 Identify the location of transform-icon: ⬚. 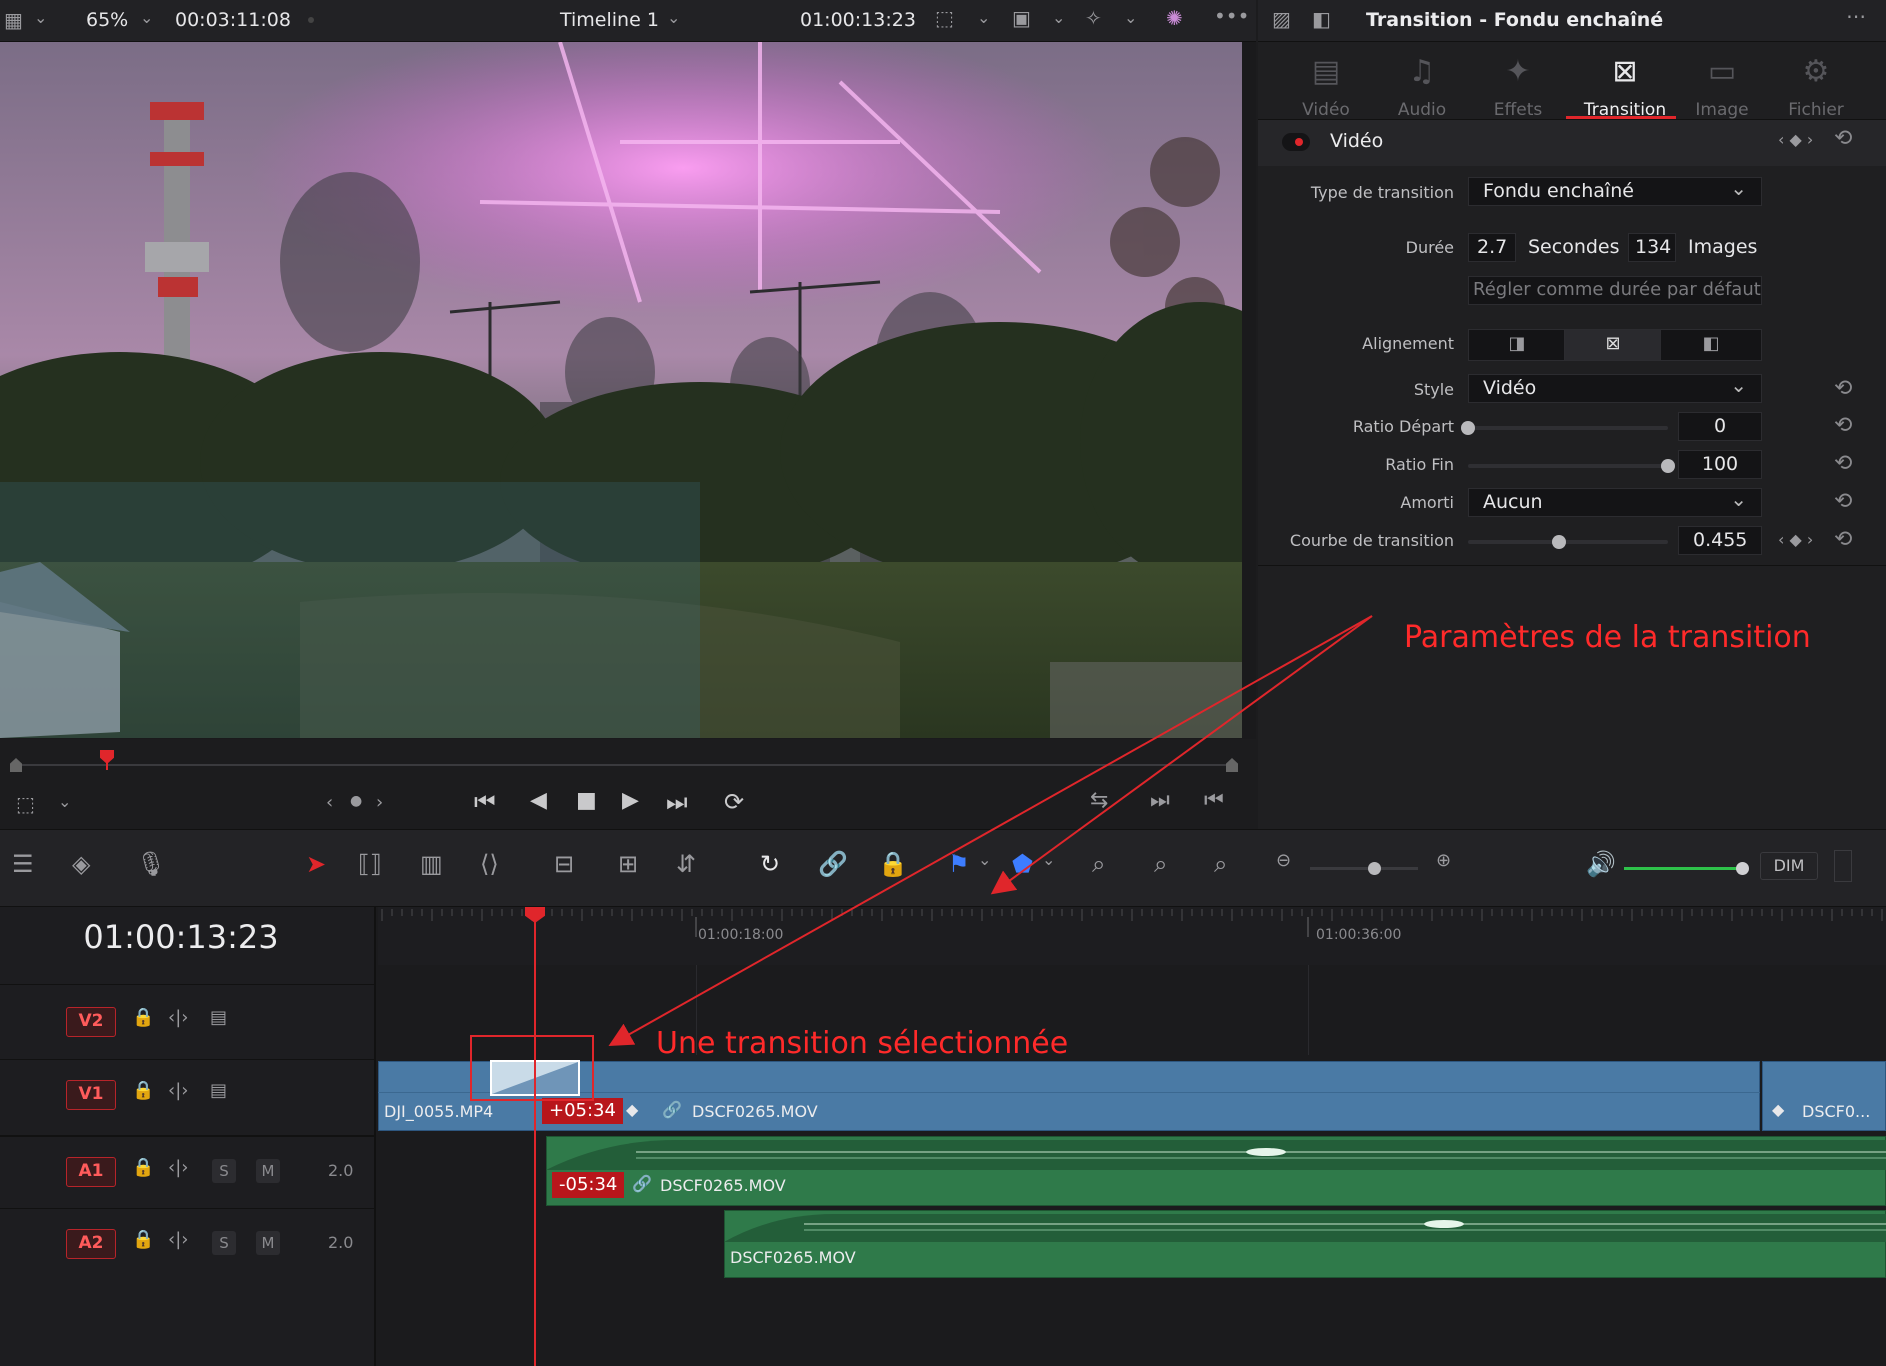
(25, 804).